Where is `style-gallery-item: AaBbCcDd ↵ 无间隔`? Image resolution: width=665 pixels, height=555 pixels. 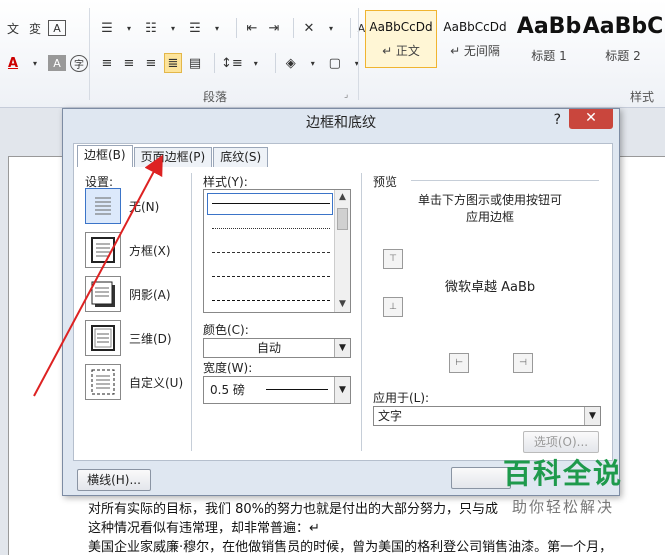
style-gallery-item: AaBbCcDd ↵ 无间隔 is located at coordinates (475, 39).